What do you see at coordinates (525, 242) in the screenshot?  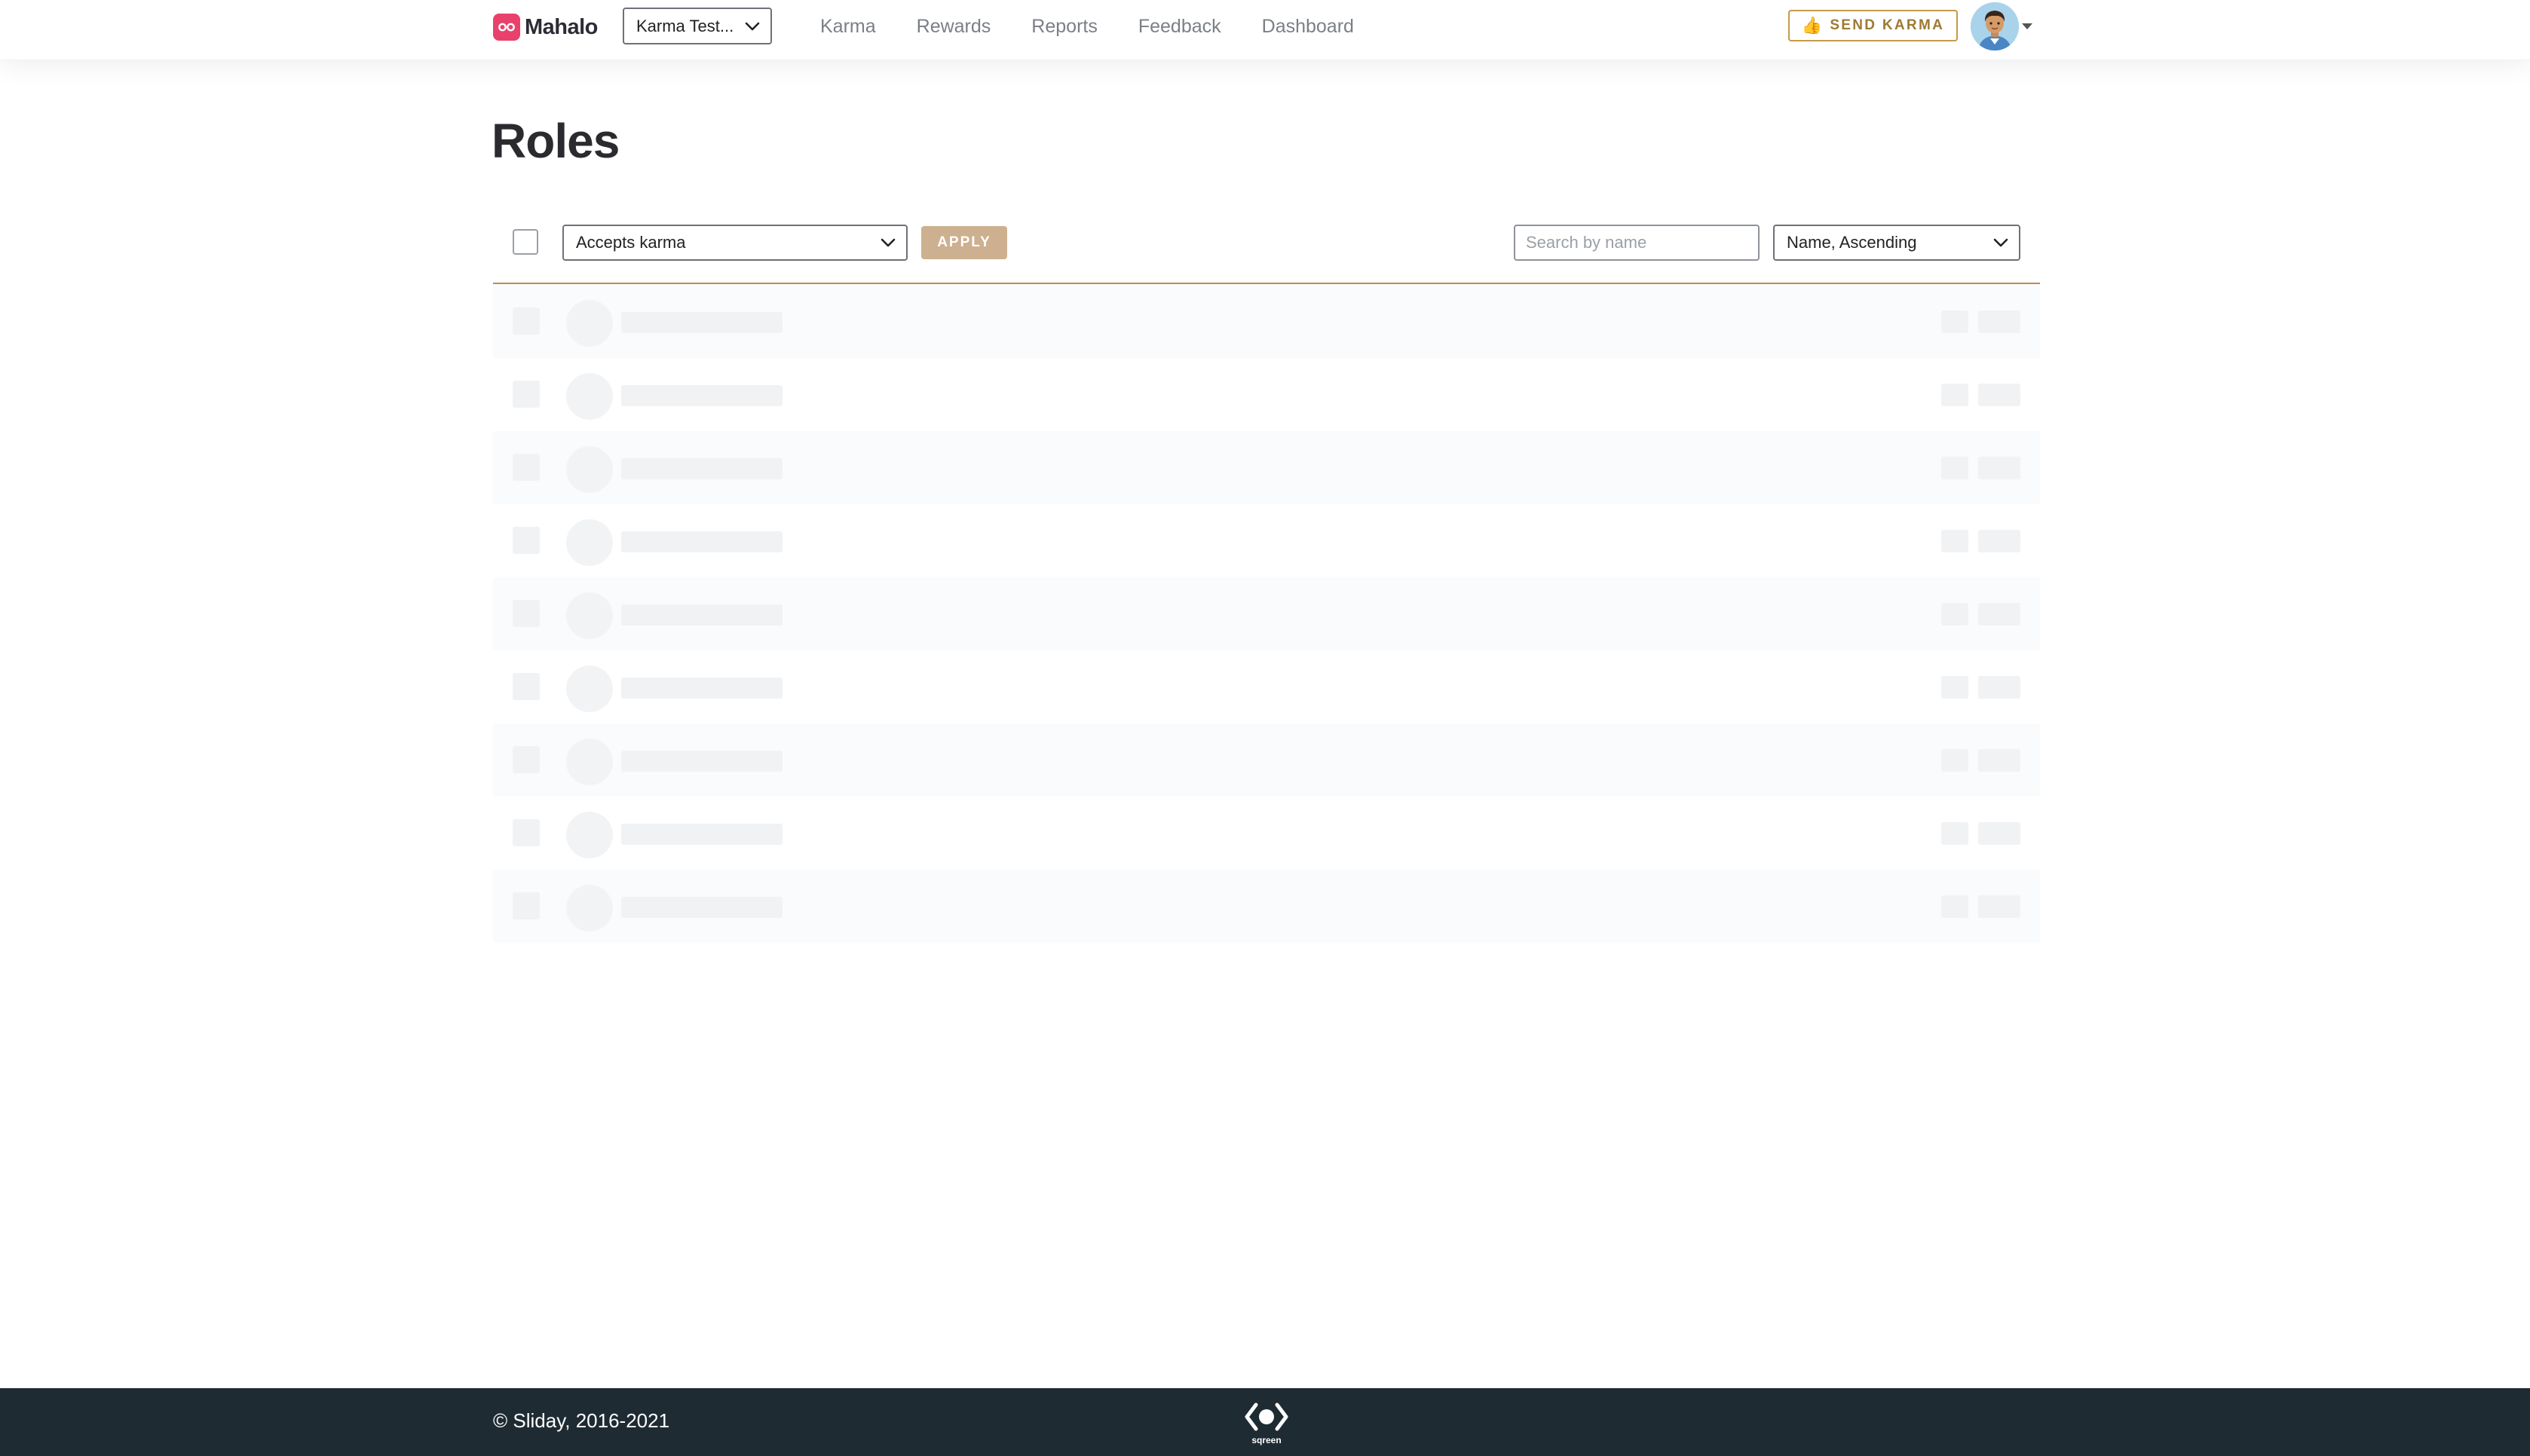 I see `select-all-checkbox` at bounding box center [525, 242].